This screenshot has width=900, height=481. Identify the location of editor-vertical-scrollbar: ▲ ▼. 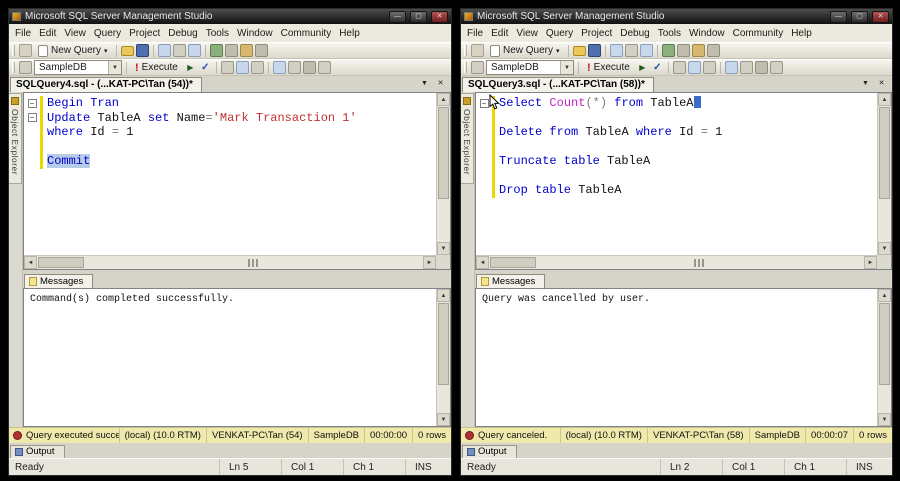
(443, 174).